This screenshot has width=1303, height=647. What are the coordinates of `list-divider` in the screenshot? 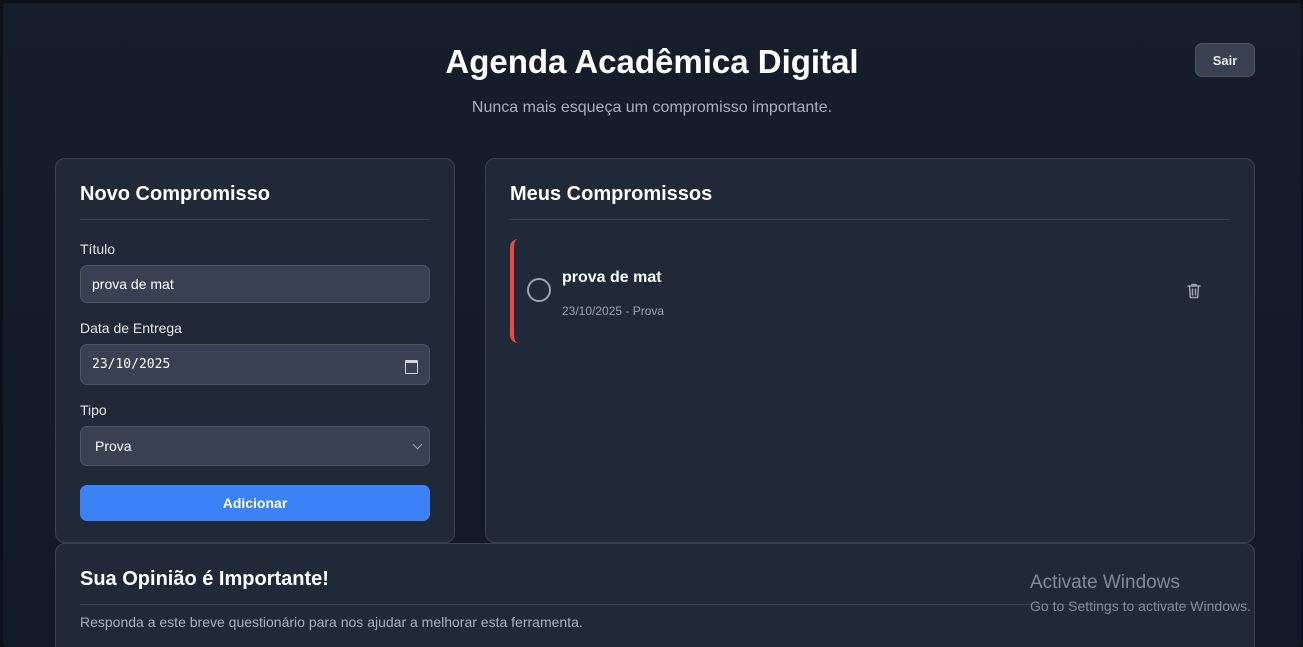 It's located at (870, 219).